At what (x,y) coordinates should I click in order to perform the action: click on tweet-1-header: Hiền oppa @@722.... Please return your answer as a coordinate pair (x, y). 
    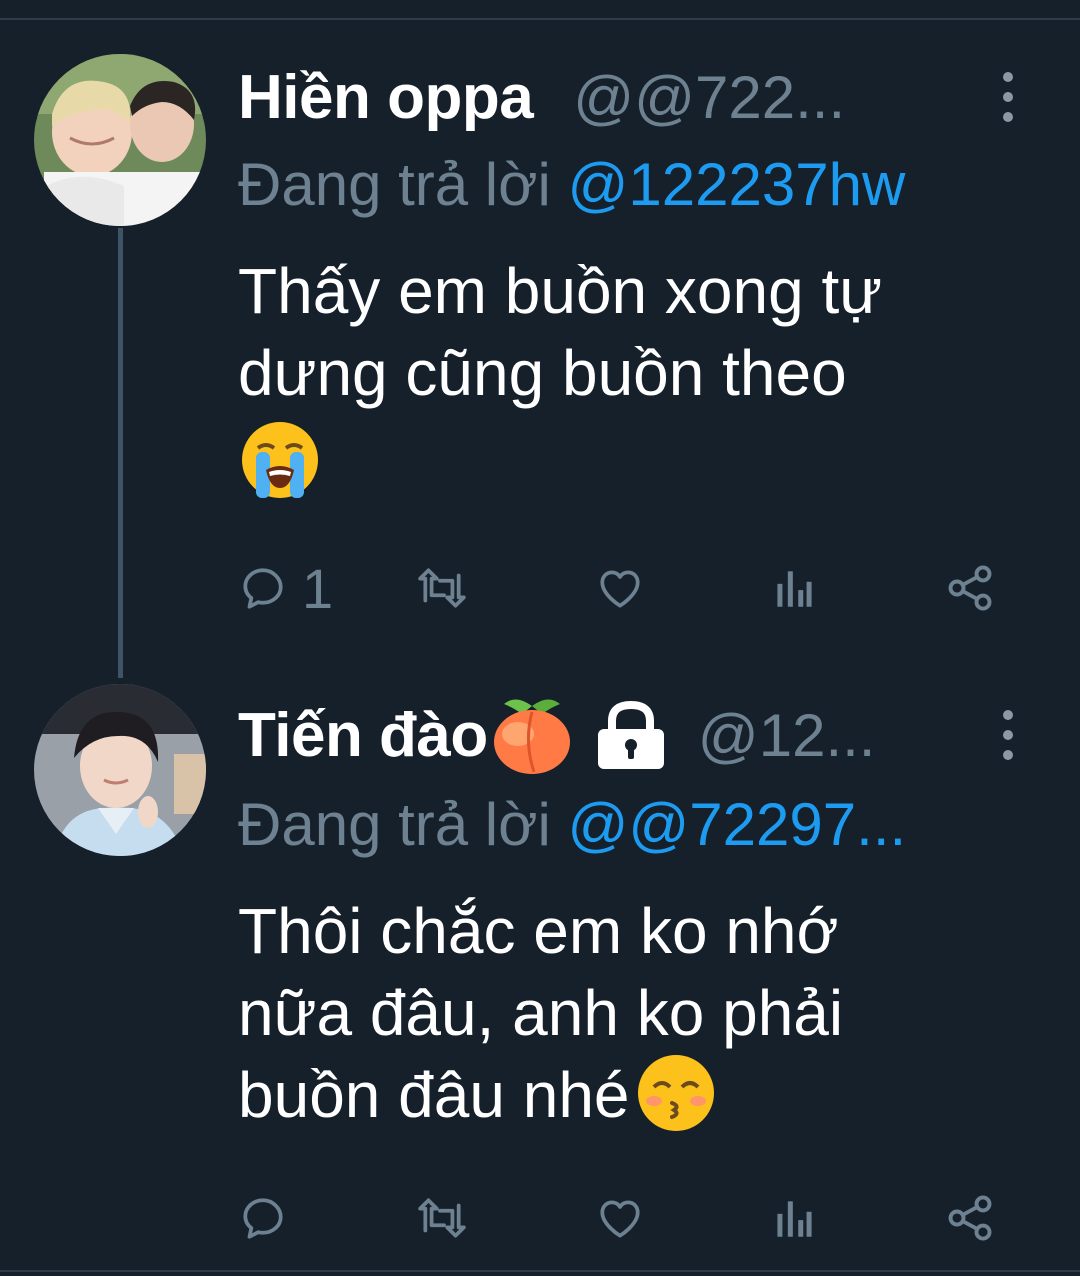
    Looking at the image, I should click on (541, 97).